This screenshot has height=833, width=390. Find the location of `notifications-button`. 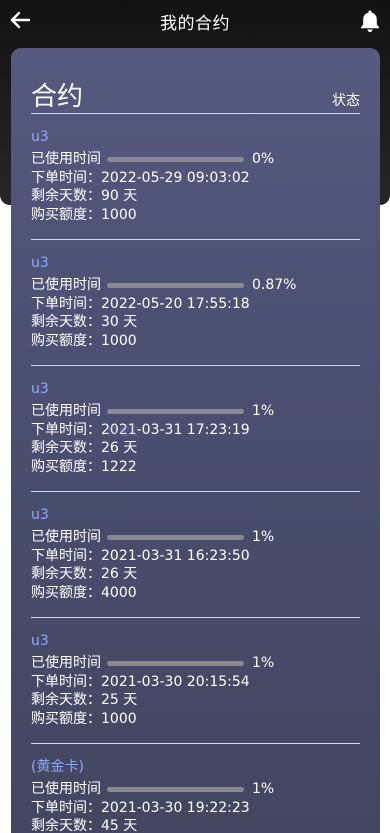

notifications-button is located at coordinates (370, 21).